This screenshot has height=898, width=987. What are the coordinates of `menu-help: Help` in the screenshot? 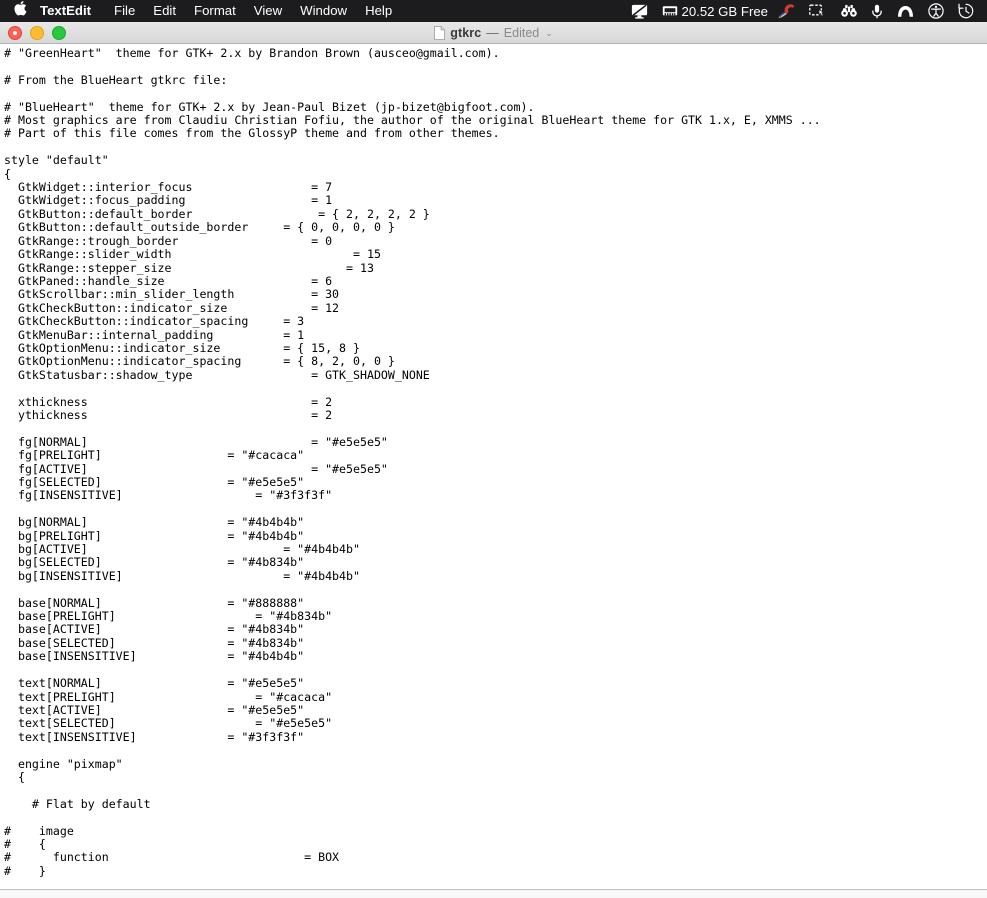 It's located at (378, 11).